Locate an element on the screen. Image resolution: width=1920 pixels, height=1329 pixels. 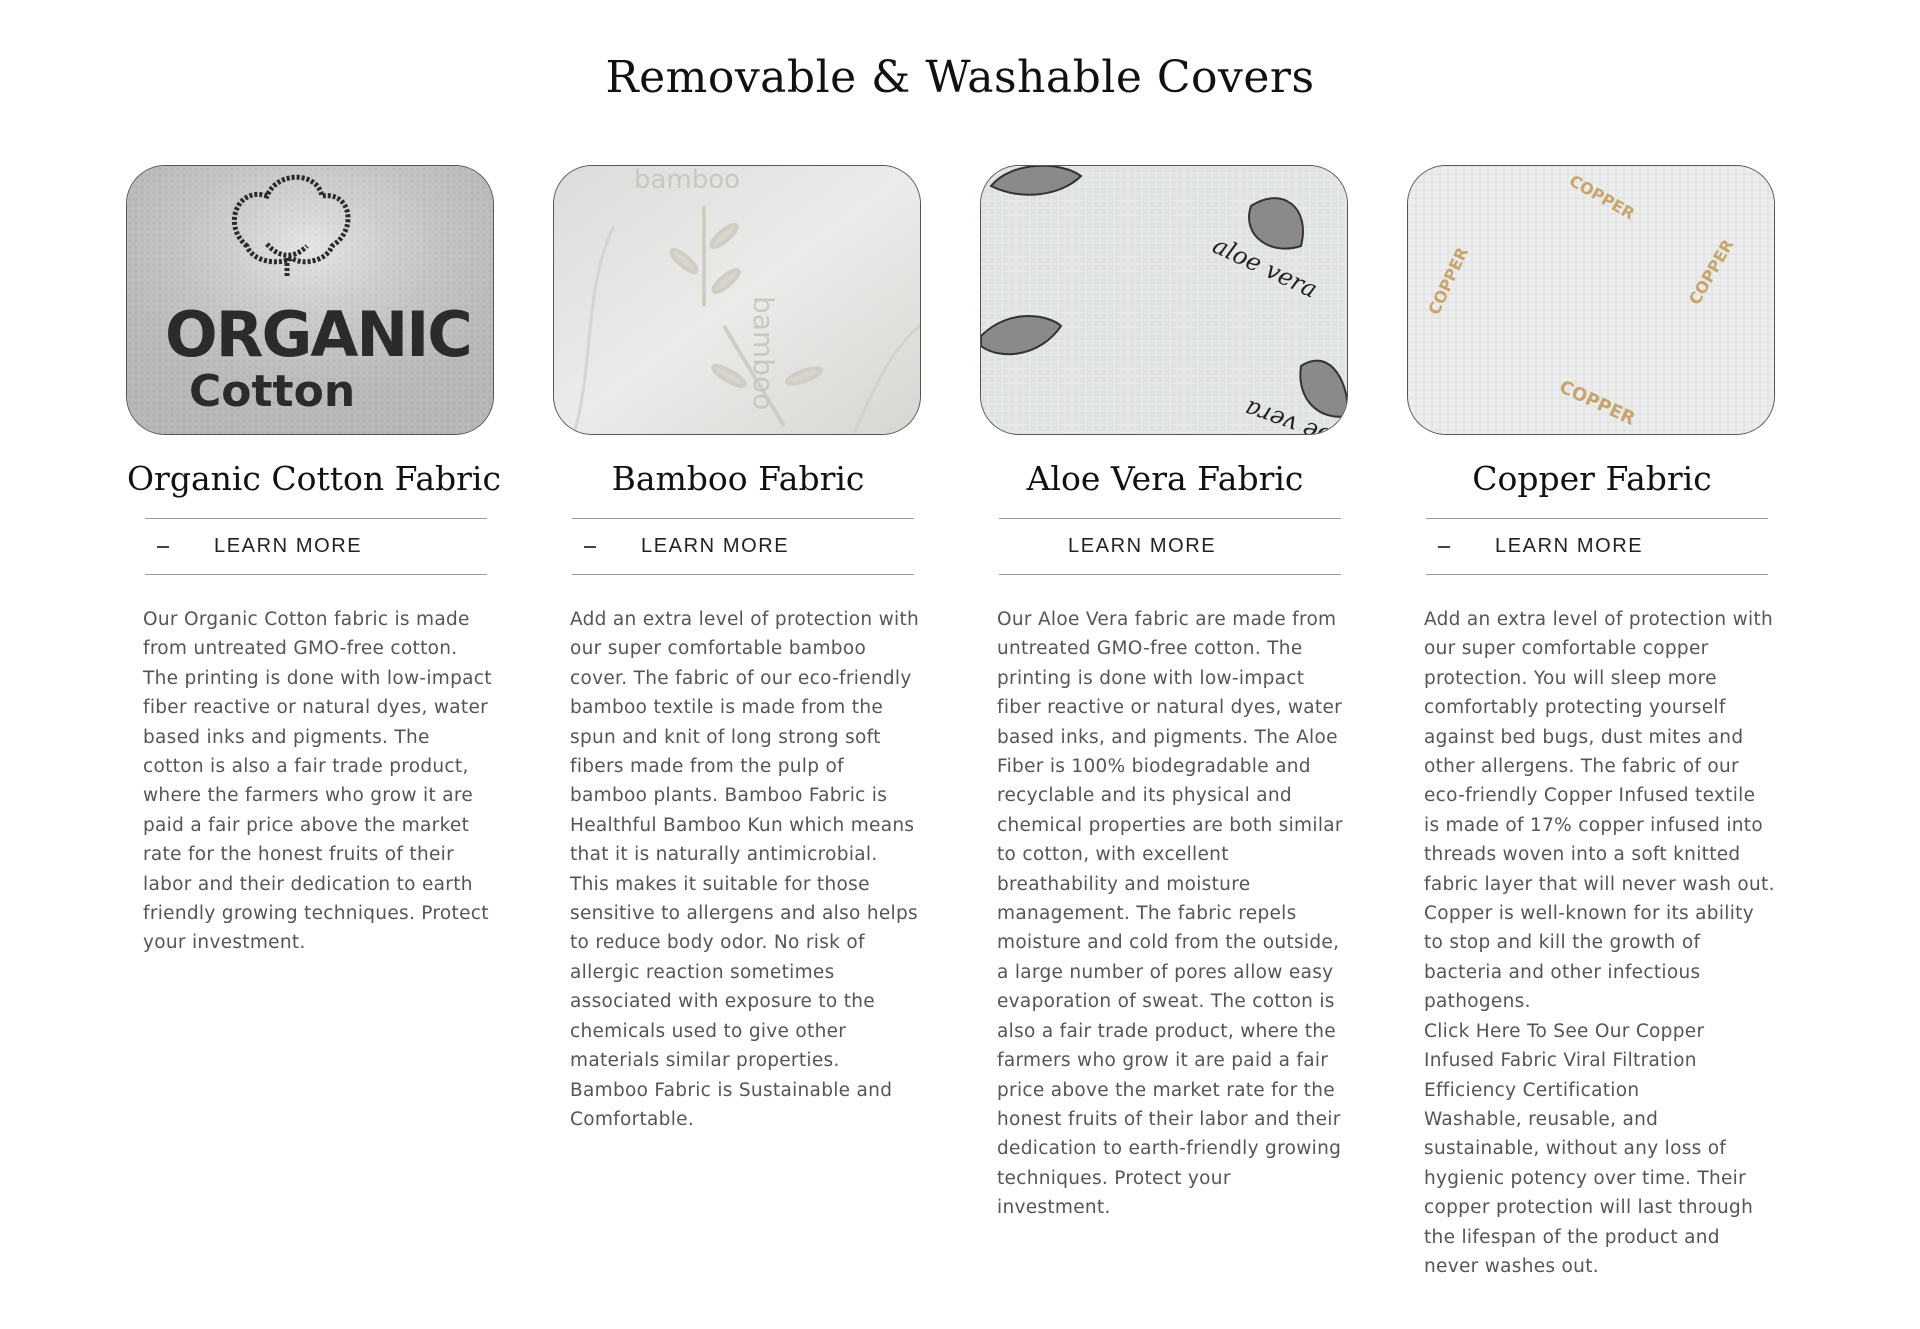
organic-cotton-fabric-image: ORGANIC Cotton is located at coordinates (310, 300).